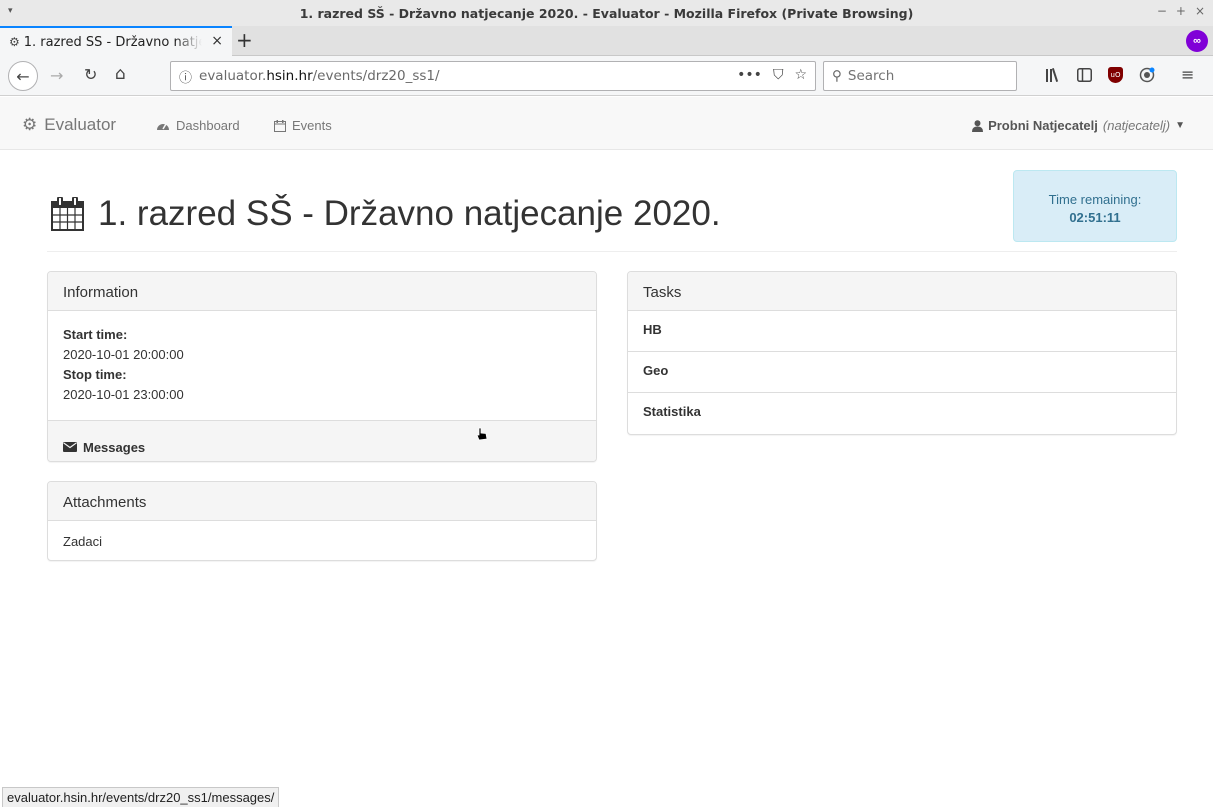 The height and width of the screenshot is (807, 1213). What do you see at coordinates (837, 76) in the screenshot?
I see `search-icon: ⚲` at bounding box center [837, 76].